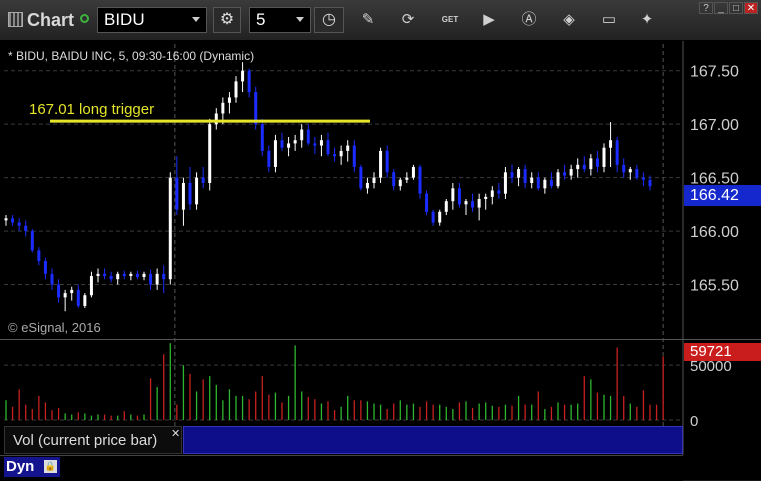 The height and width of the screenshot is (481, 761). What do you see at coordinates (93, 440) in the screenshot?
I see `volume-legend: Vol (current price bar)` at bounding box center [93, 440].